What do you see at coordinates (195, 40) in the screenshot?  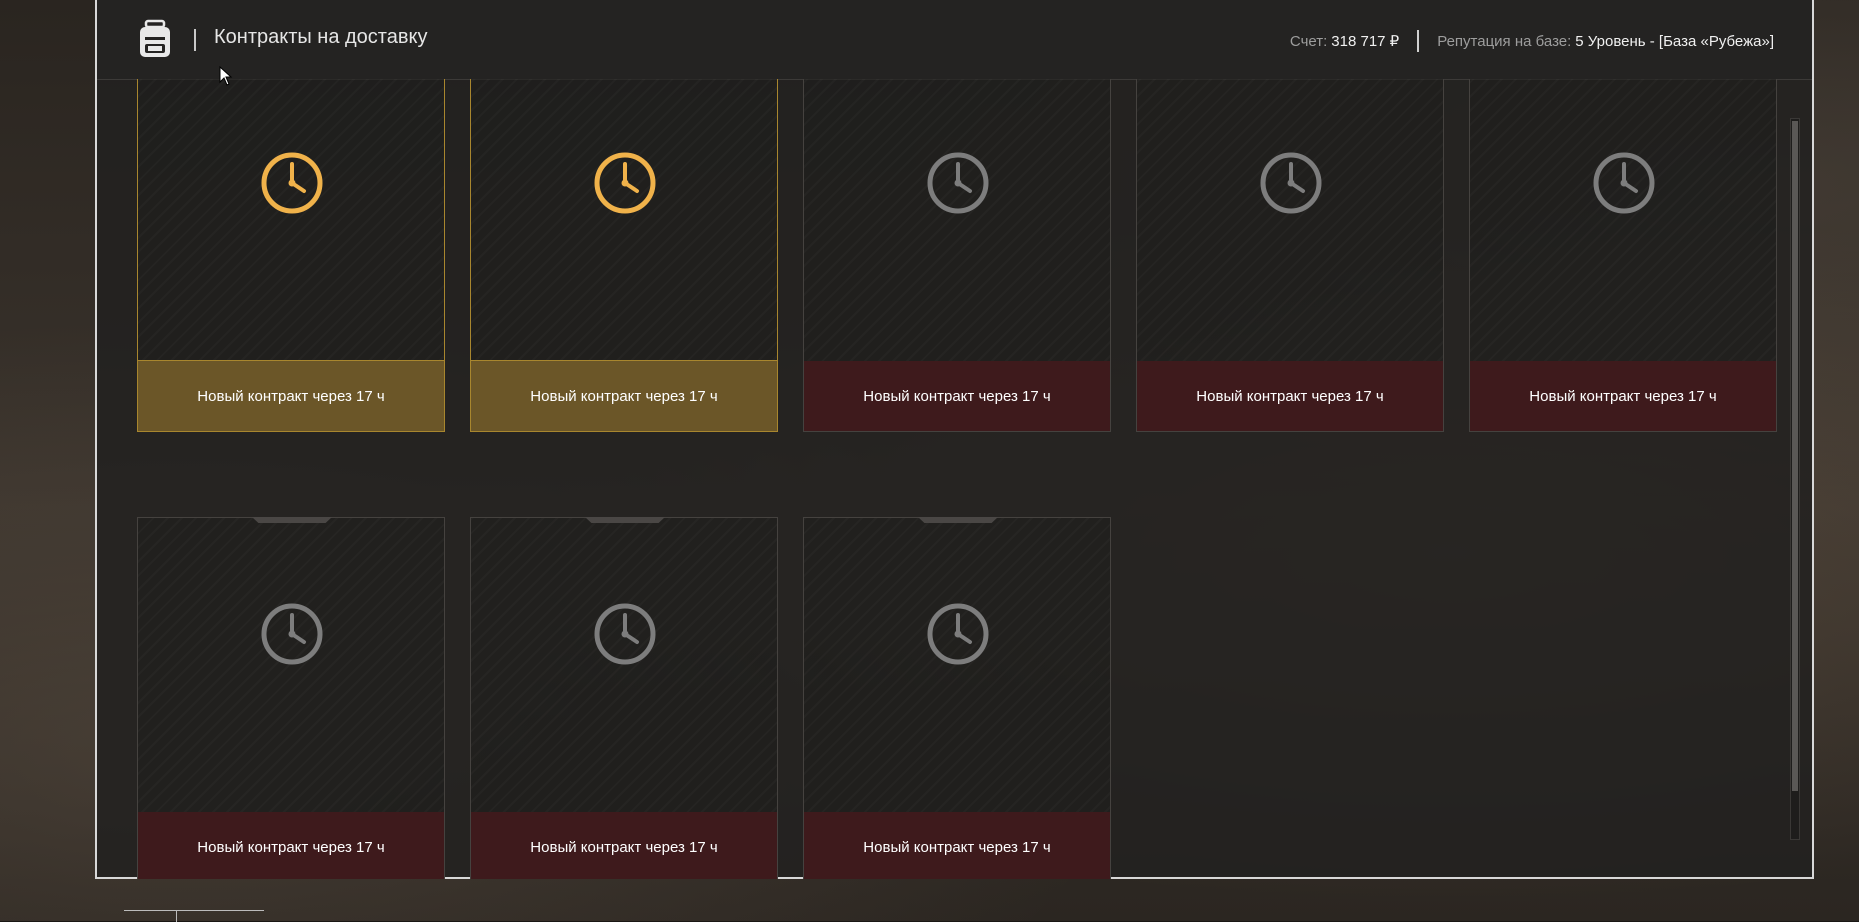 I see `title-separator` at bounding box center [195, 40].